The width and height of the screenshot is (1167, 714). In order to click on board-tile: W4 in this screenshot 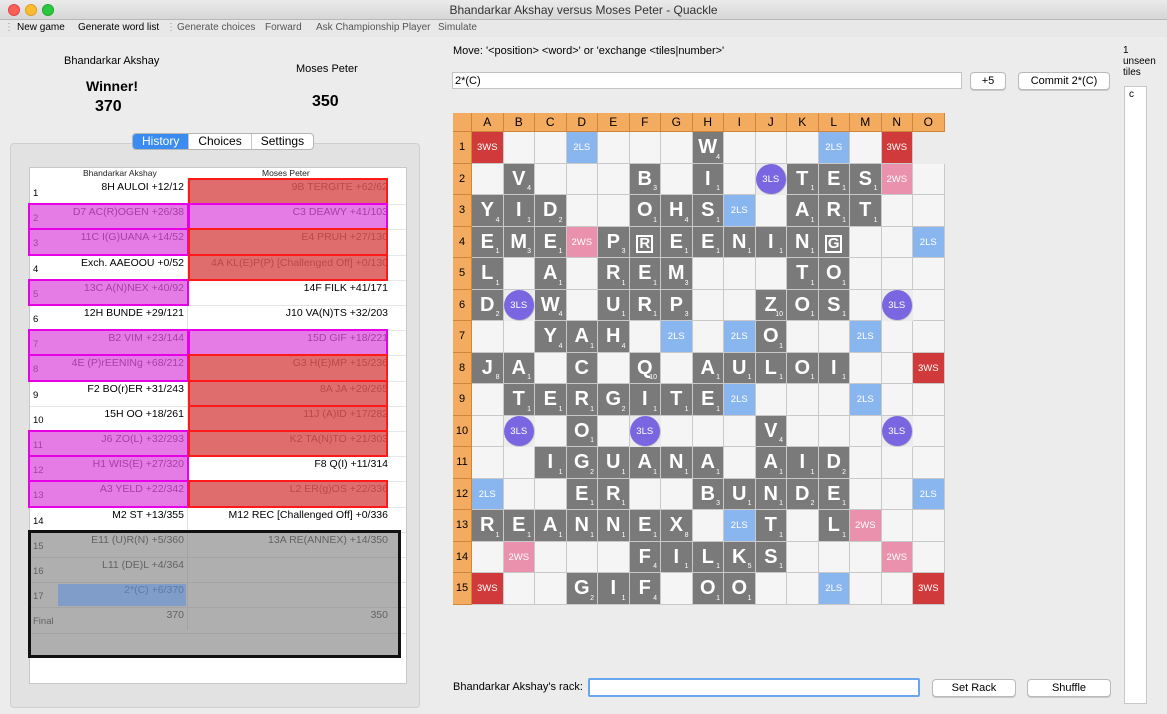, I will do `click(551, 305)`.